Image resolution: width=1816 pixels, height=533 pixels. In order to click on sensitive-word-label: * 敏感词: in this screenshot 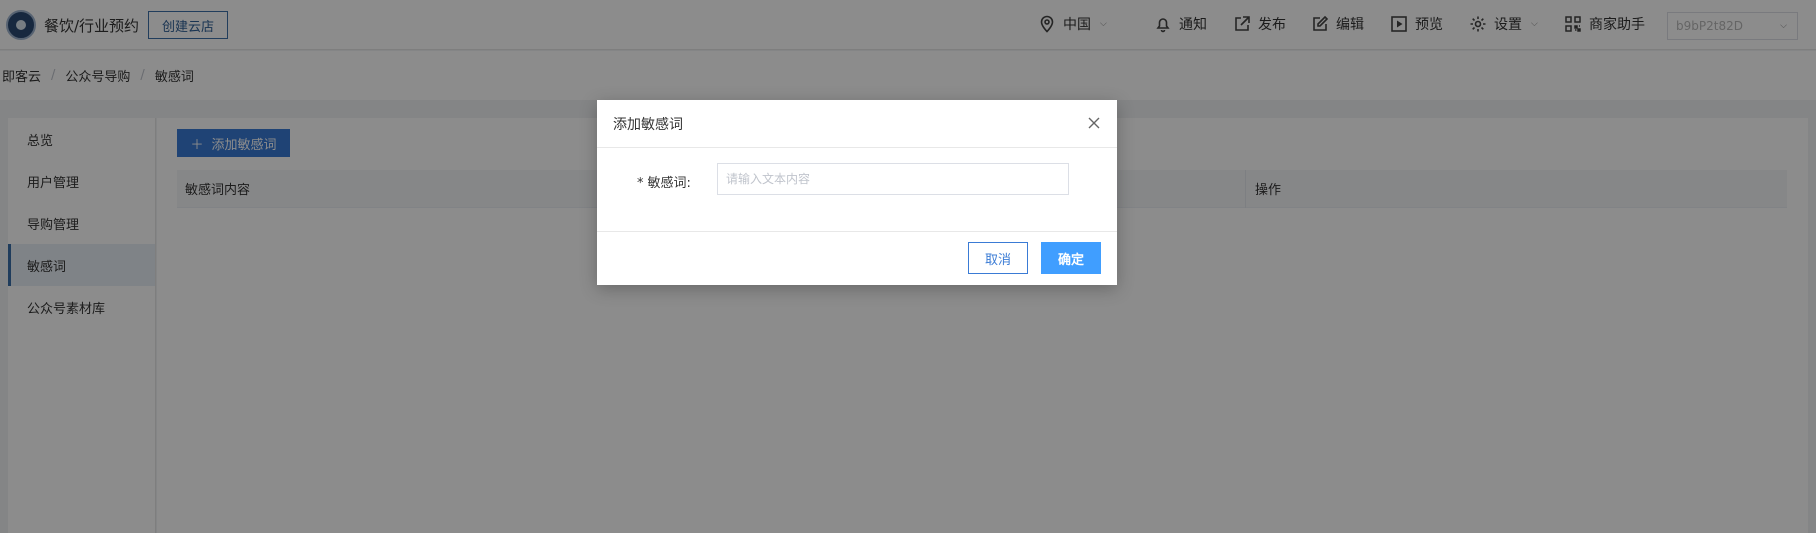, I will do `click(664, 181)`.